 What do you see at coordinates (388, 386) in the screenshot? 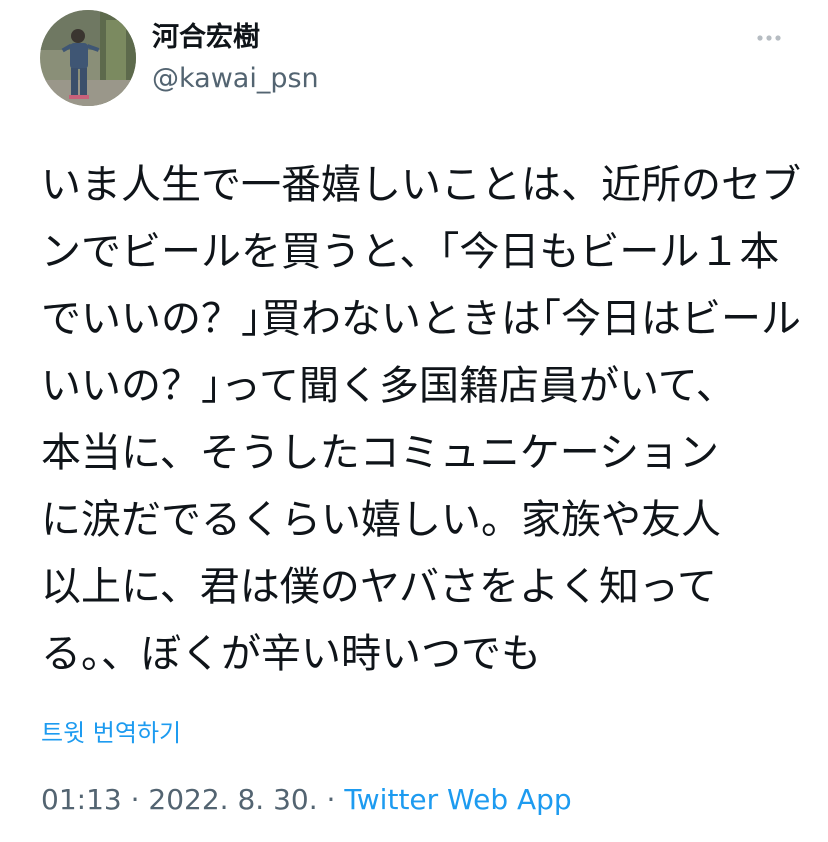
I see `tweet-text-line: いいの？｣って聞く多国籍店員がいて、` at bounding box center [388, 386].